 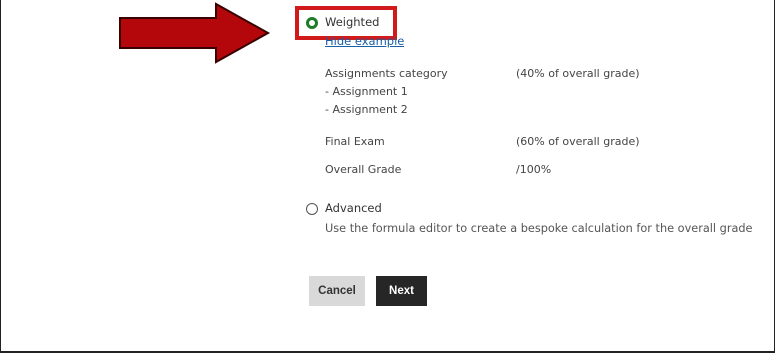 What do you see at coordinates (401, 291) in the screenshot?
I see `next-button: Next` at bounding box center [401, 291].